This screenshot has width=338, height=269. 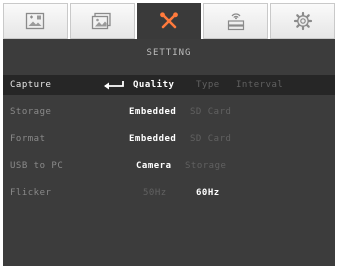 I want to click on tab-network, so click(x=236, y=21).